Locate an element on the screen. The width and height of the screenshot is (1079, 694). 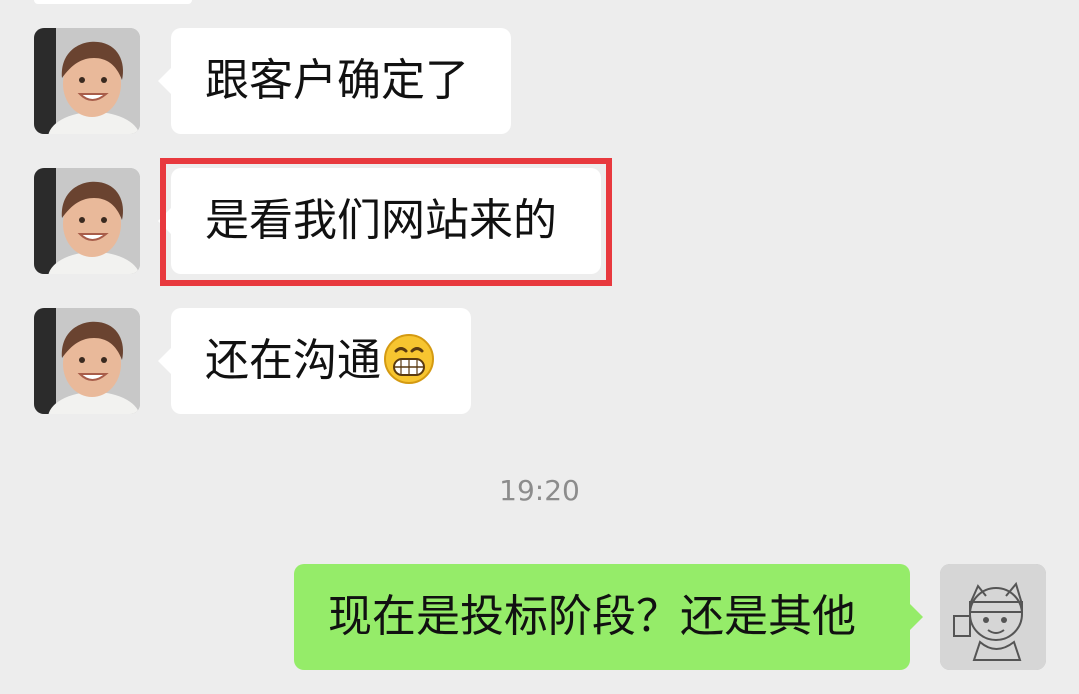
message-bubble-incoming: 跟客户确定了 is located at coordinates (334, 81).